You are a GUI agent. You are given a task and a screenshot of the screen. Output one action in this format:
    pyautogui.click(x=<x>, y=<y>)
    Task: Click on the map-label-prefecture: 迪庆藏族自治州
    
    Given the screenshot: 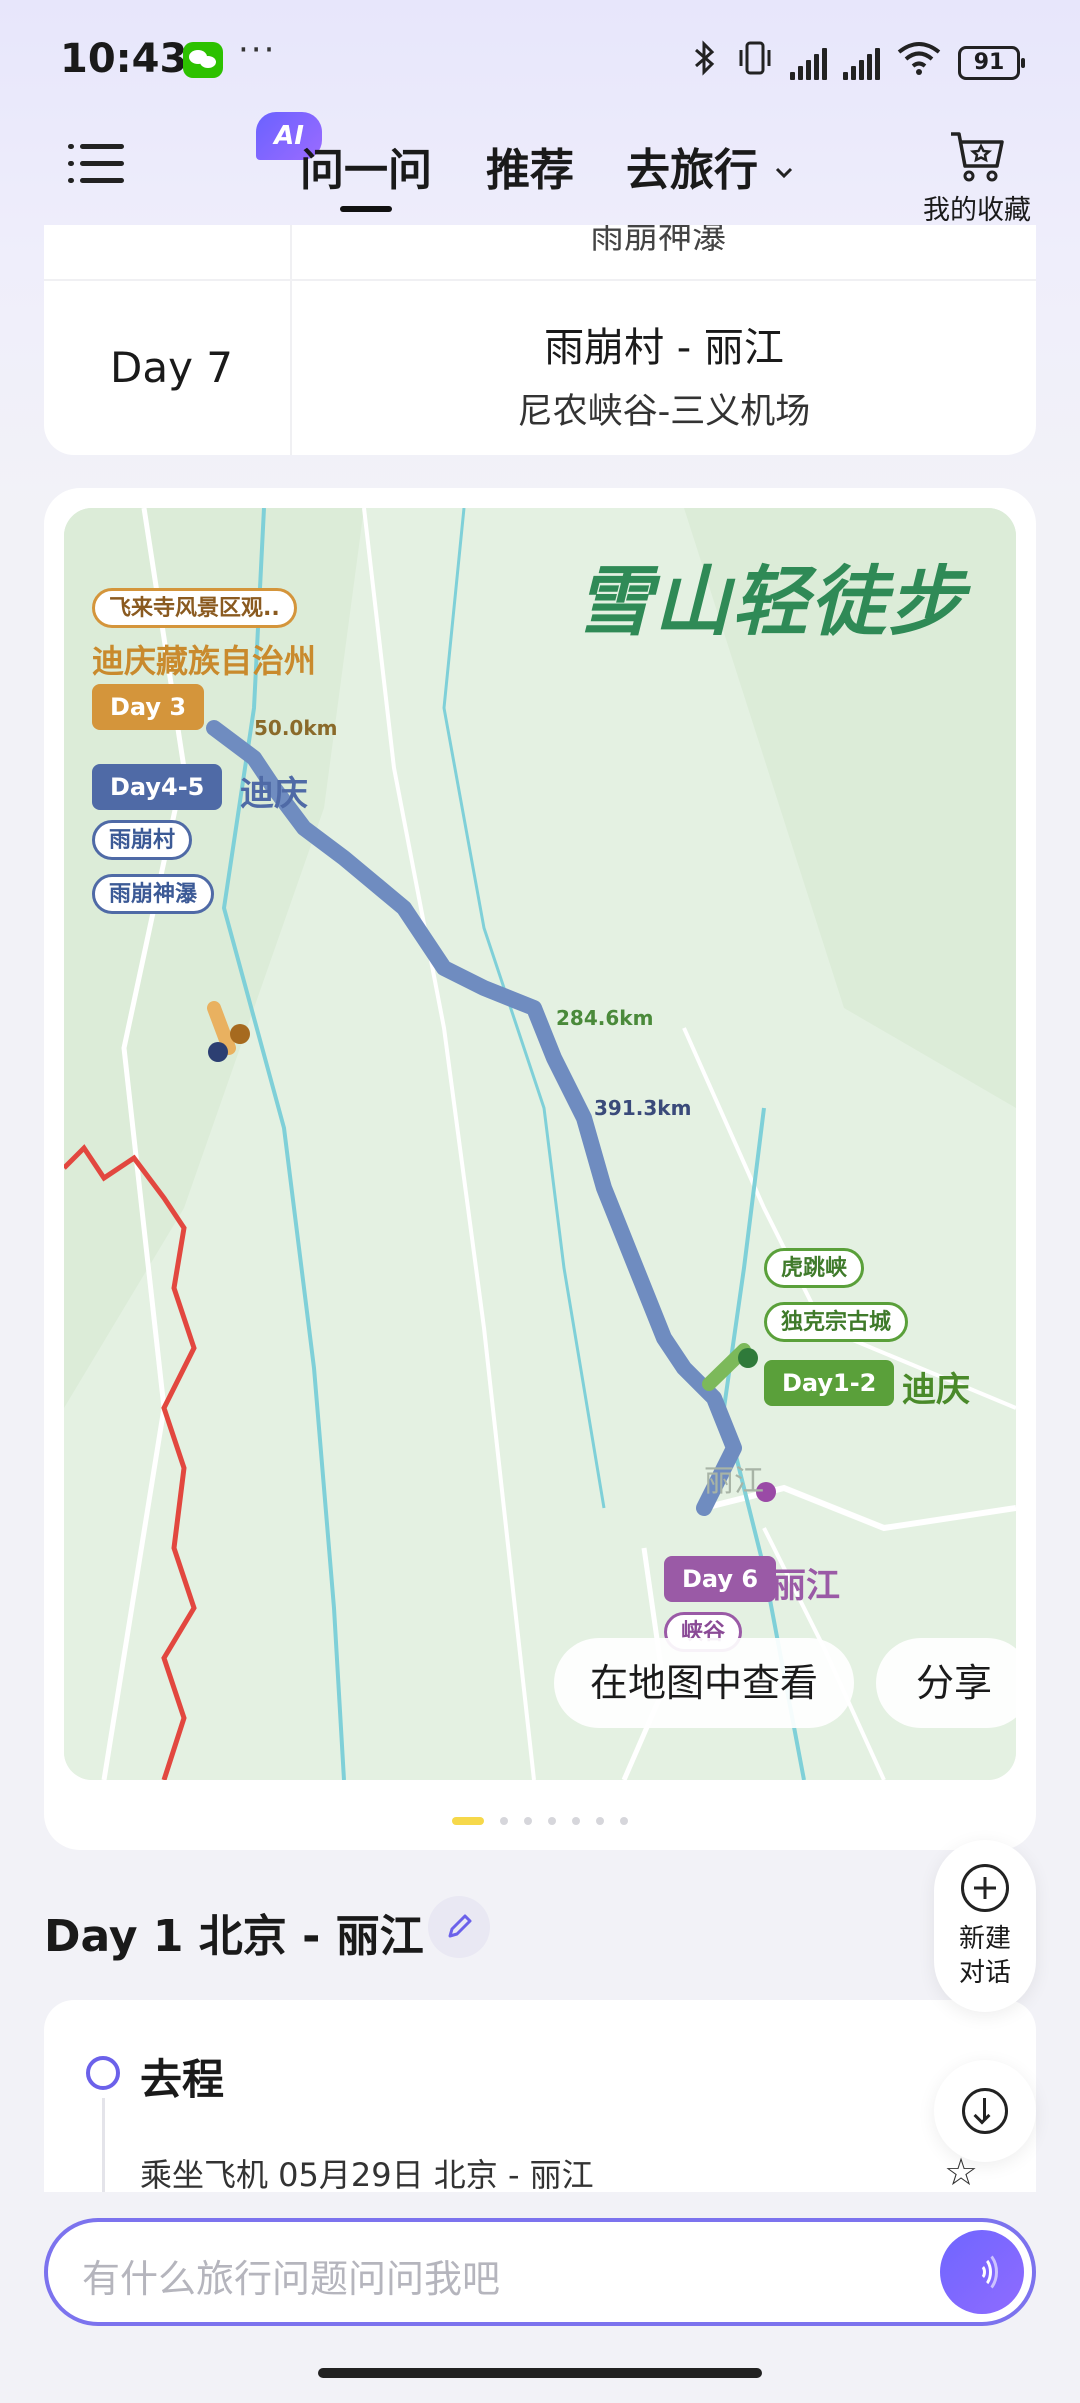 What is the action you would take?
    pyautogui.click(x=204, y=661)
    